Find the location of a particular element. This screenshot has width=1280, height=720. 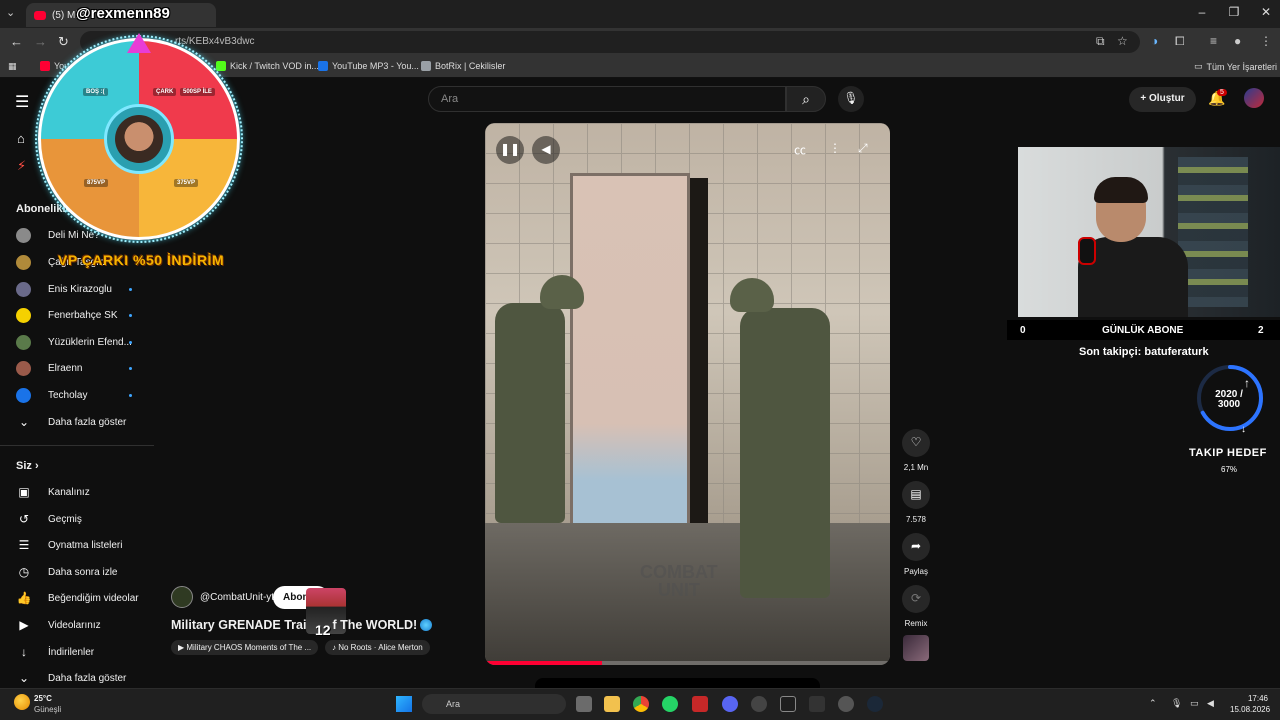

sound-thumbnail is located at coordinates (916, 648).